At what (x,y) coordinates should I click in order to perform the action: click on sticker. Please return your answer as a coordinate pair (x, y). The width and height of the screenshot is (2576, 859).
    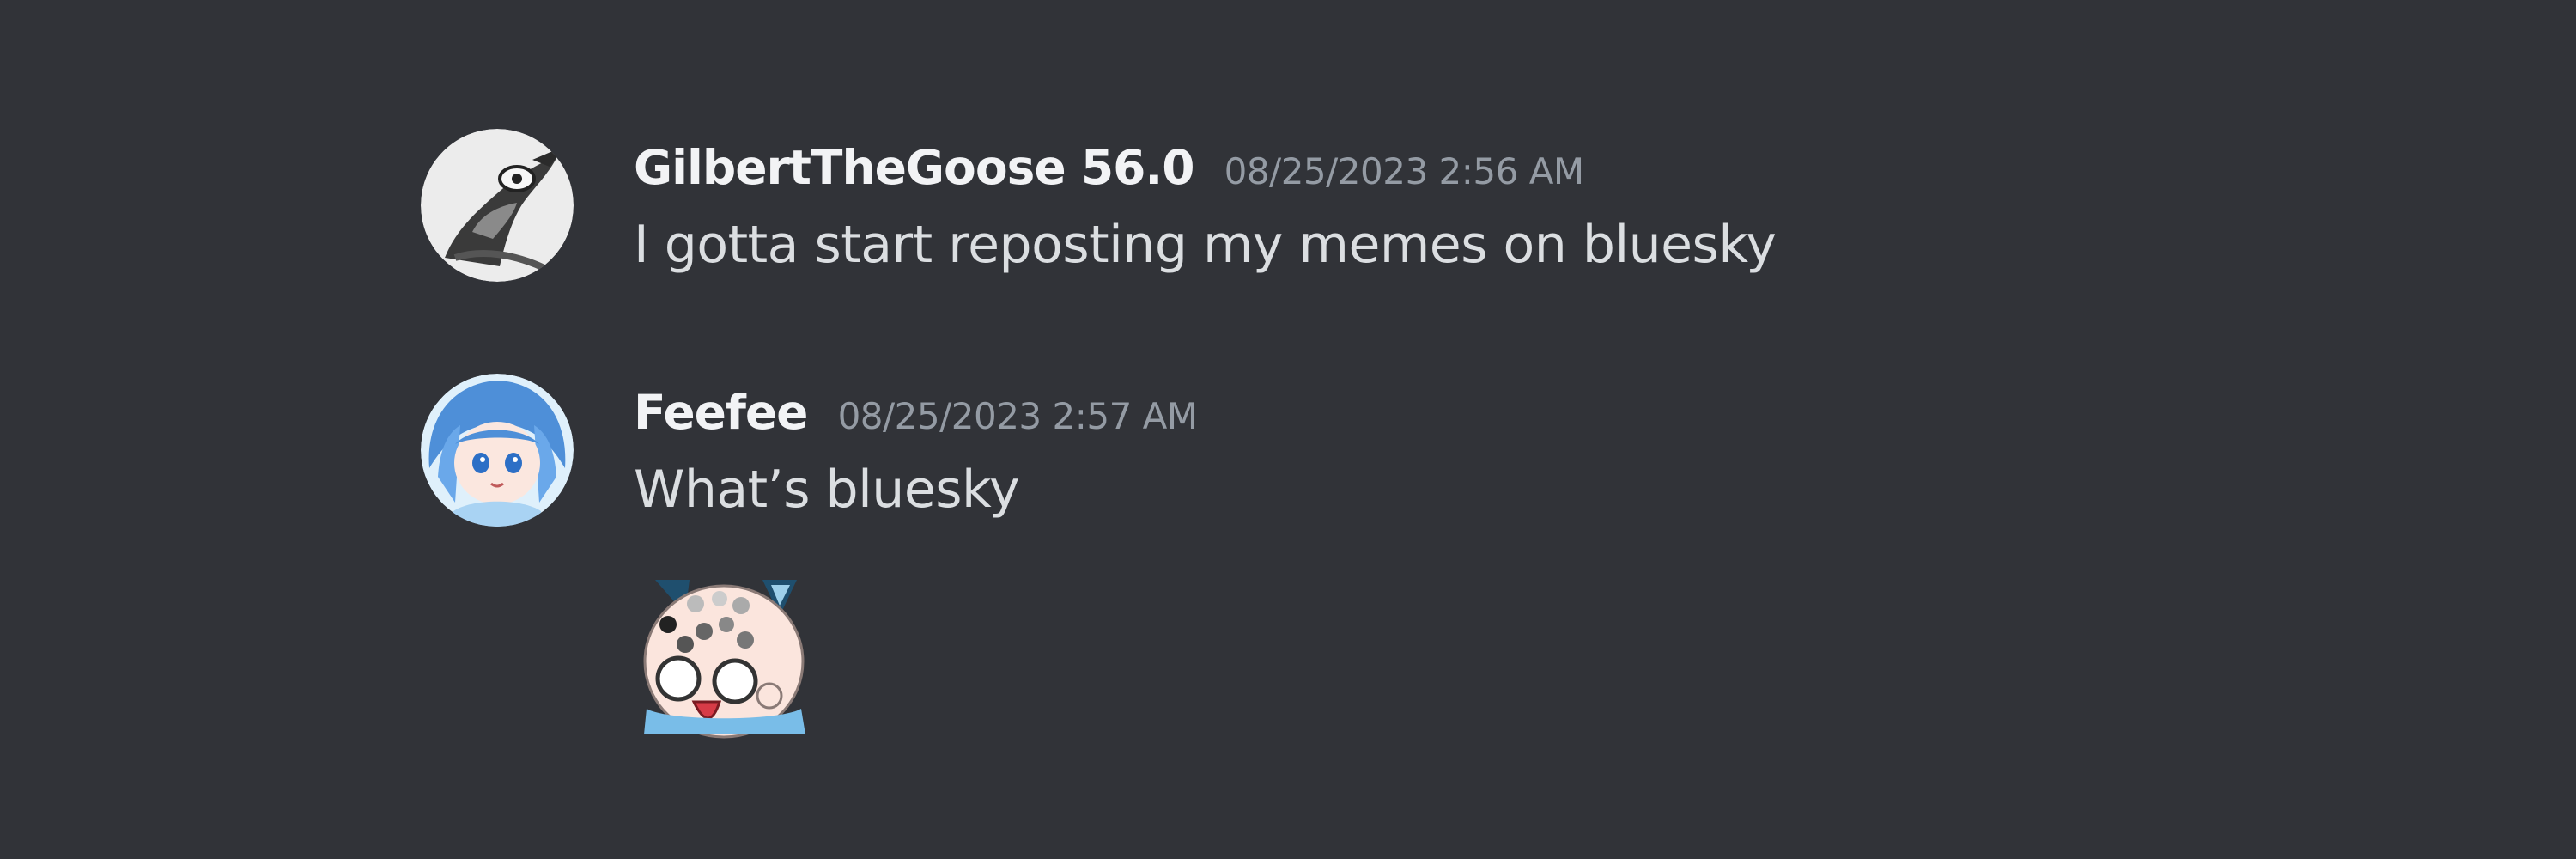
    Looking at the image, I should click on (724, 653).